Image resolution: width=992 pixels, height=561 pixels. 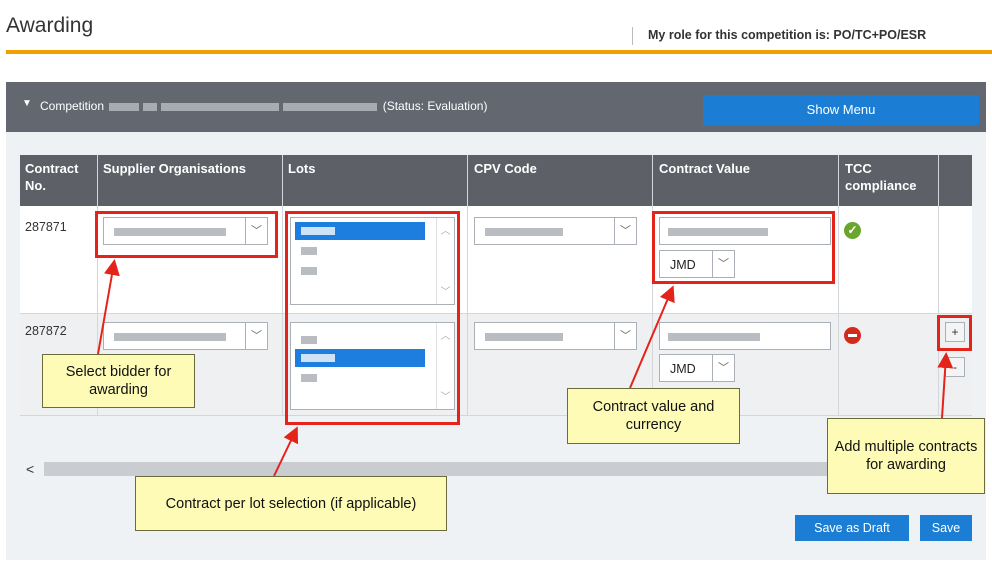 What do you see at coordinates (118, 381) in the screenshot?
I see `callout-select-bidder: Select bidder for awarding` at bounding box center [118, 381].